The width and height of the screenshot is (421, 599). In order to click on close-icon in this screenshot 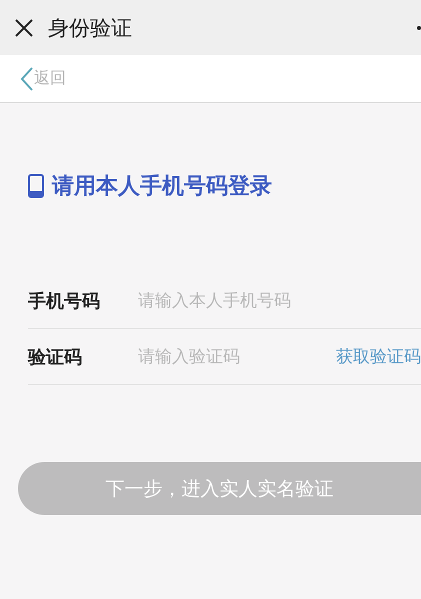, I will do `click(24, 28)`.